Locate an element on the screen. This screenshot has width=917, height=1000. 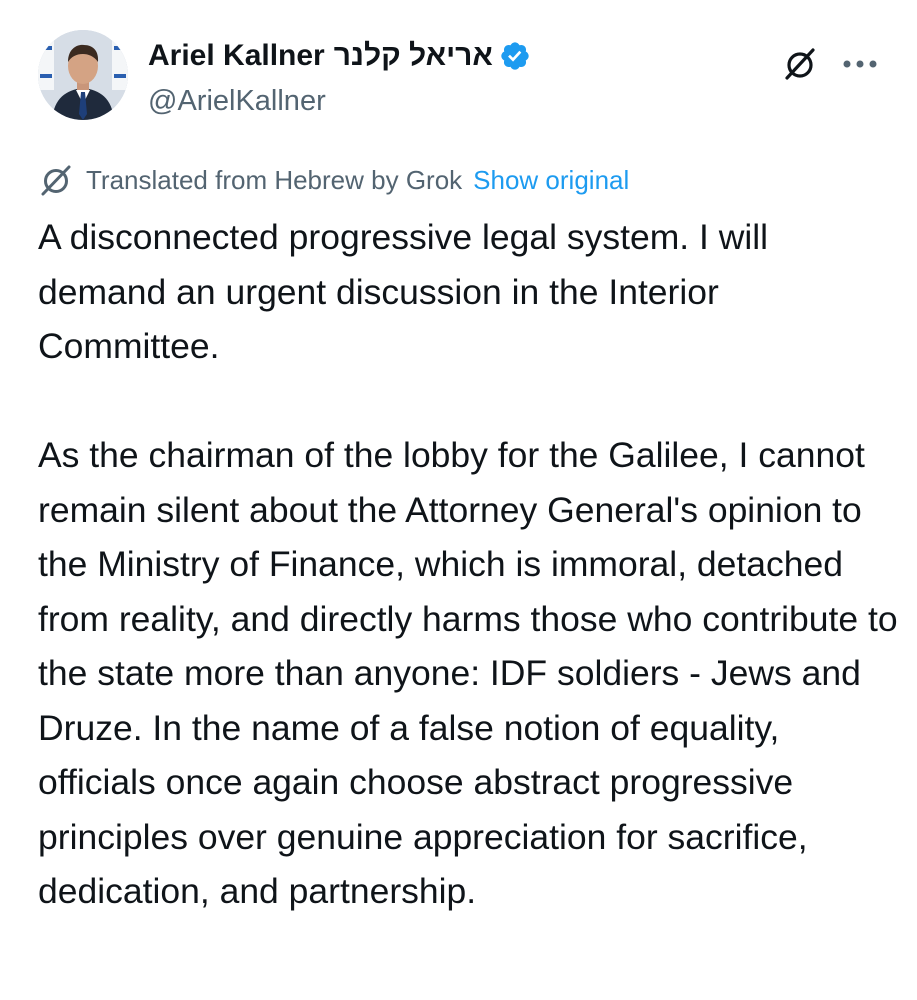
tweet-header: Ariel Kallner אריאל קלנר @ArielKallner is located at coordinates (459, 76).